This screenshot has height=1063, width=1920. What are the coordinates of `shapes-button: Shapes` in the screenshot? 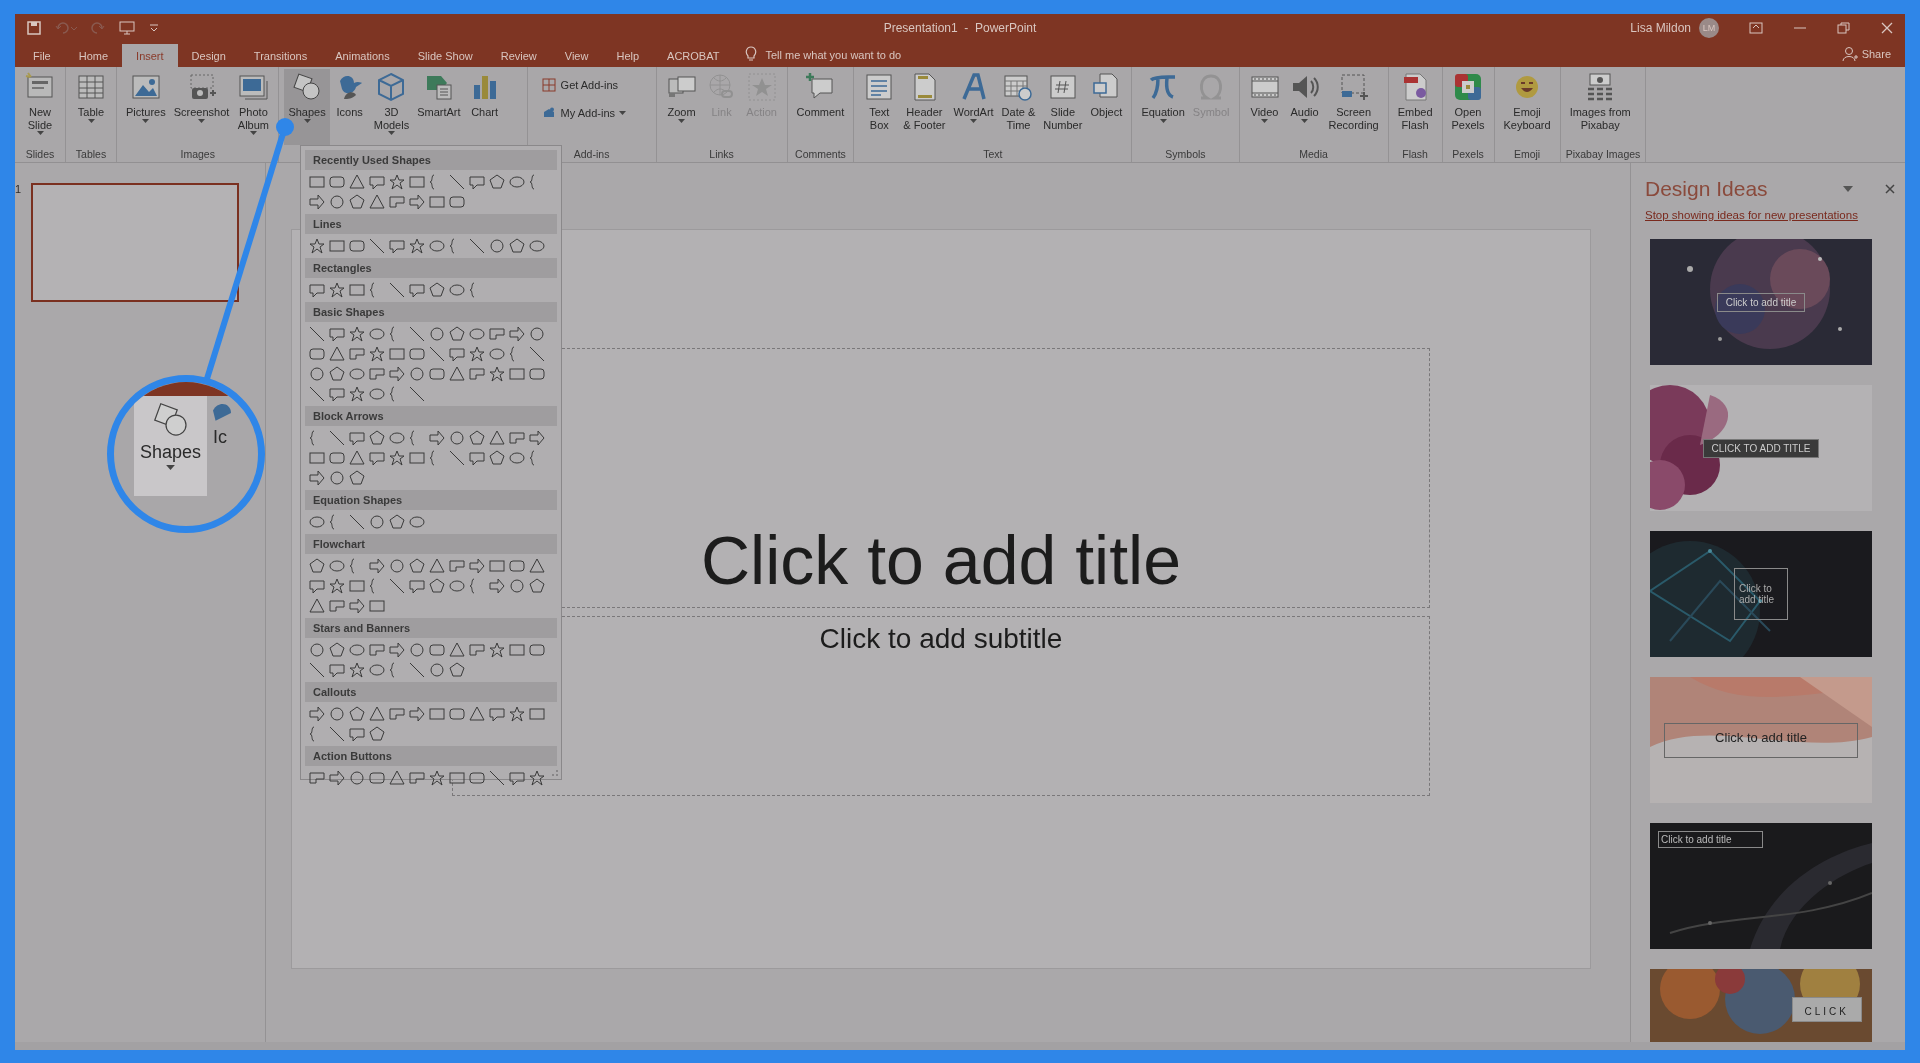 It's located at (171, 446).